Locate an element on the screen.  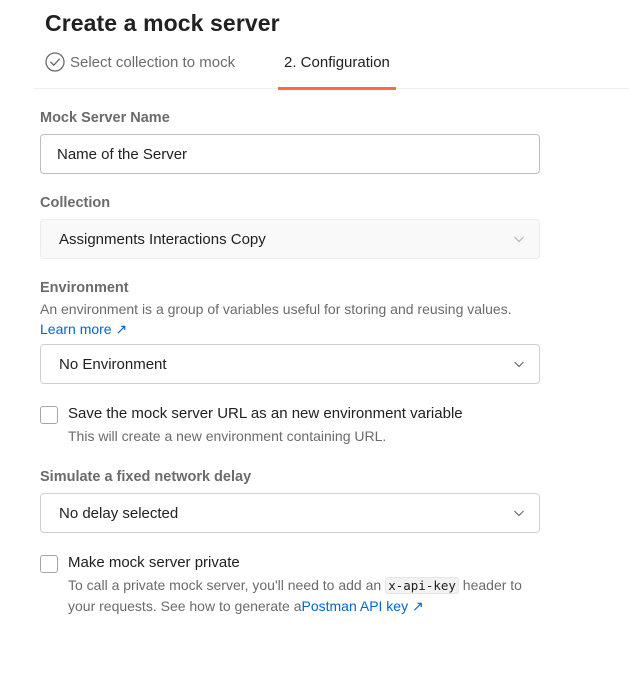
page-title: Create a mock server is located at coordinates (162, 23).